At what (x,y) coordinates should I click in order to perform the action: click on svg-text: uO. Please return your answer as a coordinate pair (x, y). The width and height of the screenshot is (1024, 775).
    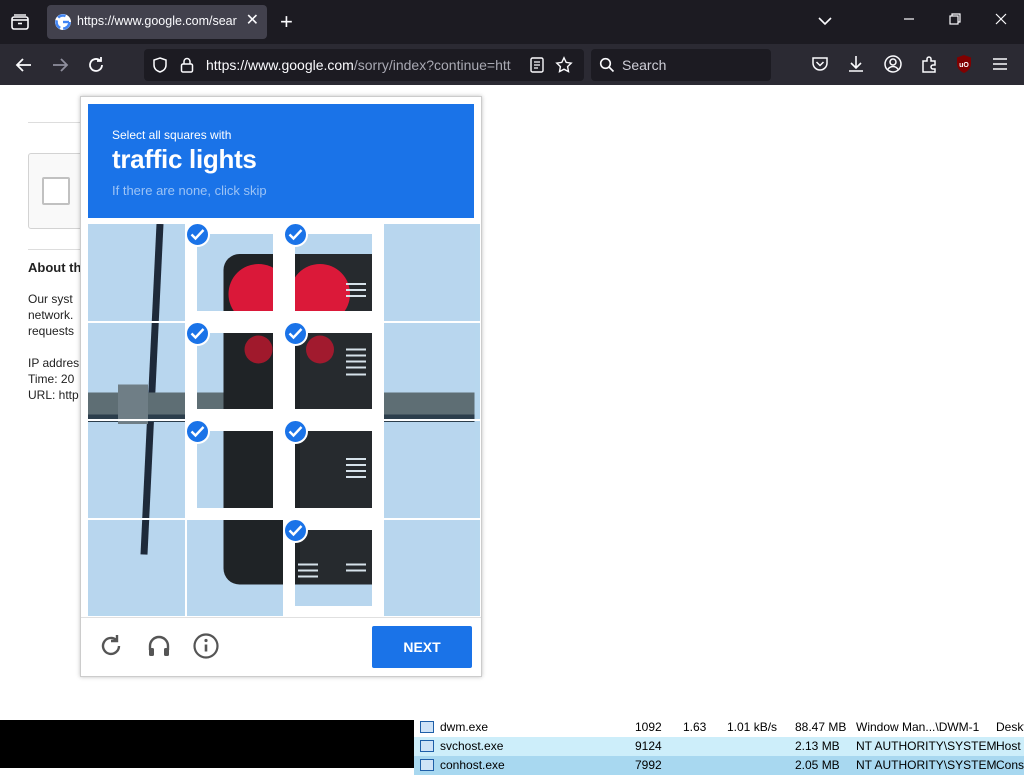
    Looking at the image, I should click on (964, 65).